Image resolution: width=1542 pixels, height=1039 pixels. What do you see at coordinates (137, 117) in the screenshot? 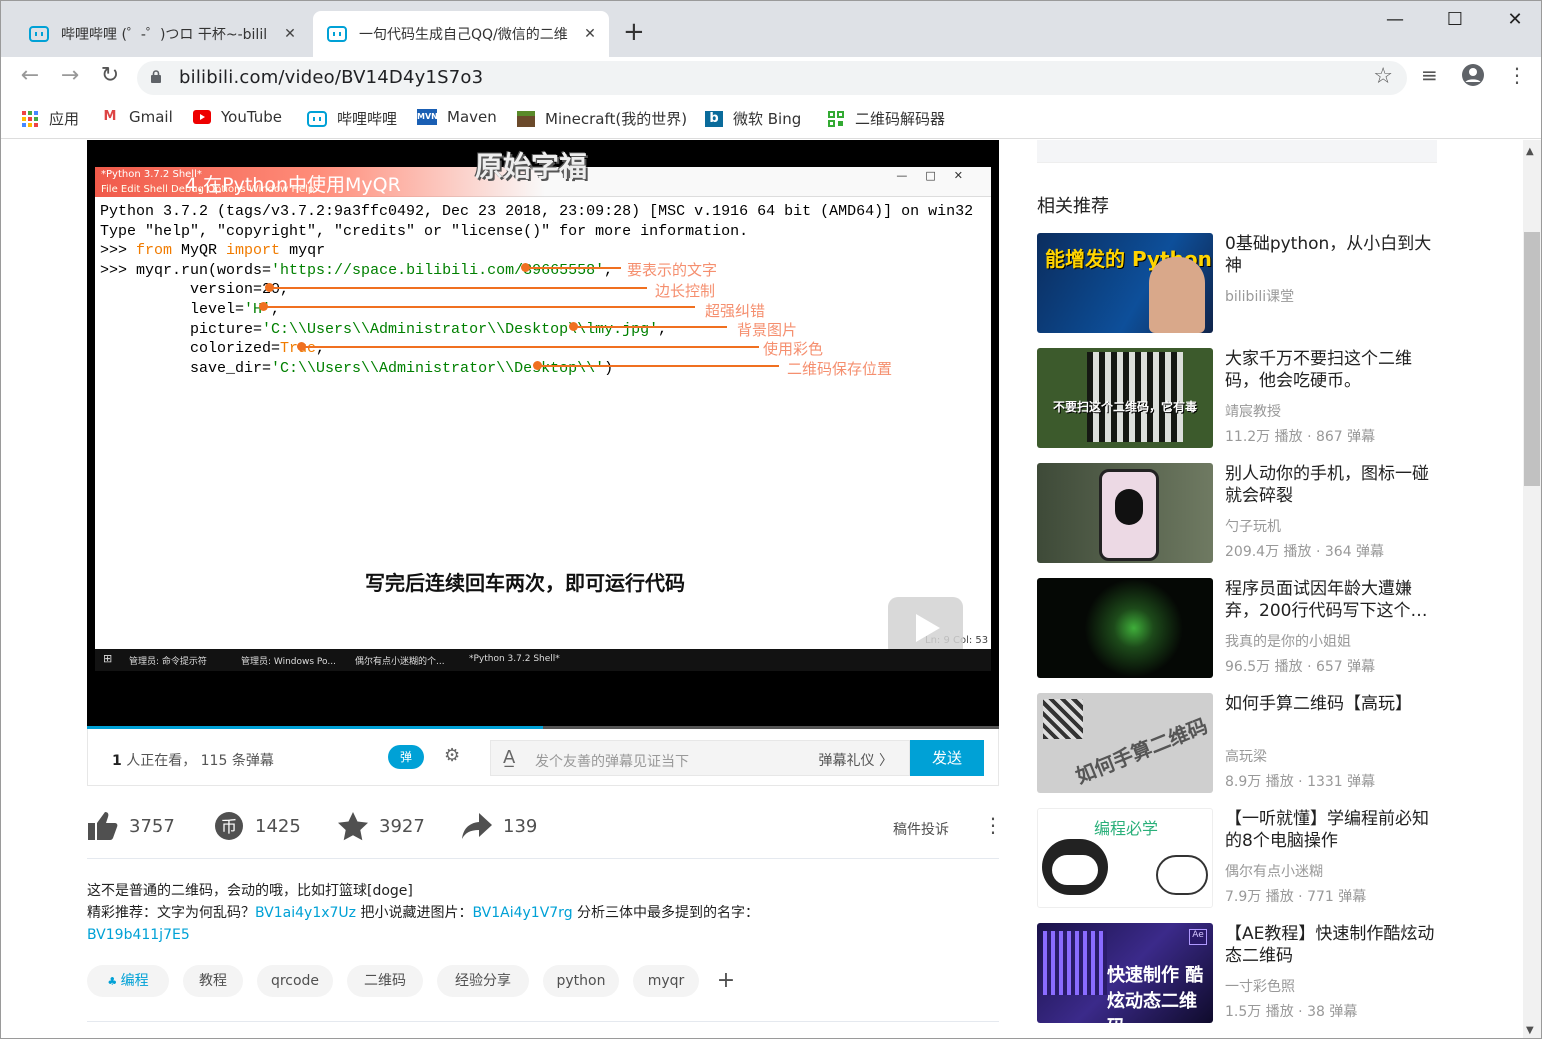
I see `bookmark-gmail: M Gmail` at bounding box center [137, 117].